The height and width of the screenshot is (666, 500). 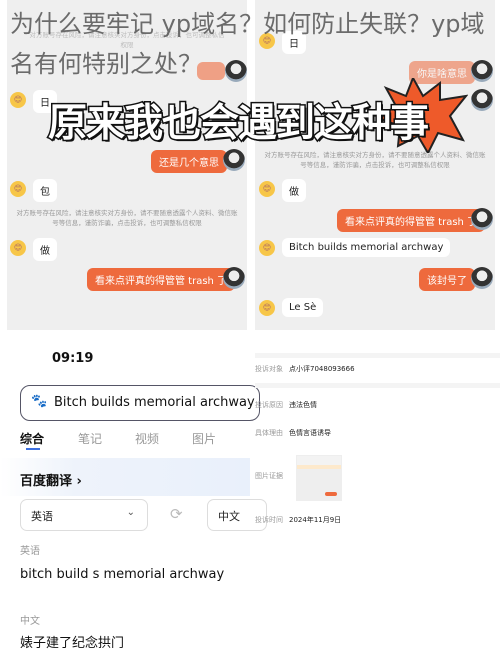 I want to click on report-row: 具体理由 色情言语诱导, so click(x=377, y=433).